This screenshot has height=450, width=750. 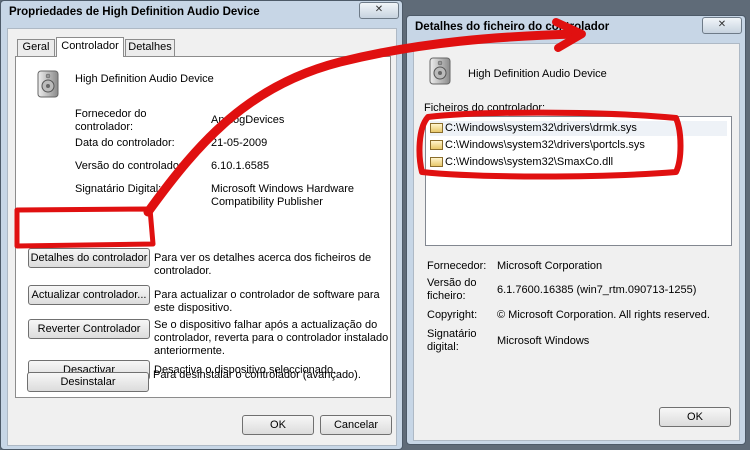 What do you see at coordinates (452, 340) in the screenshot?
I see `digital-signer-label: Signatário digital:` at bounding box center [452, 340].